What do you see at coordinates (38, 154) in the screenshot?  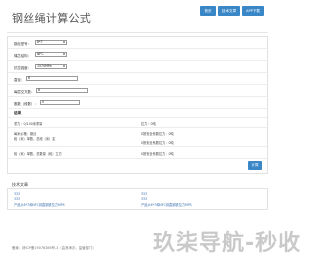 I see `result-left: 段（米）单数，总数量（段）立方` at bounding box center [38, 154].